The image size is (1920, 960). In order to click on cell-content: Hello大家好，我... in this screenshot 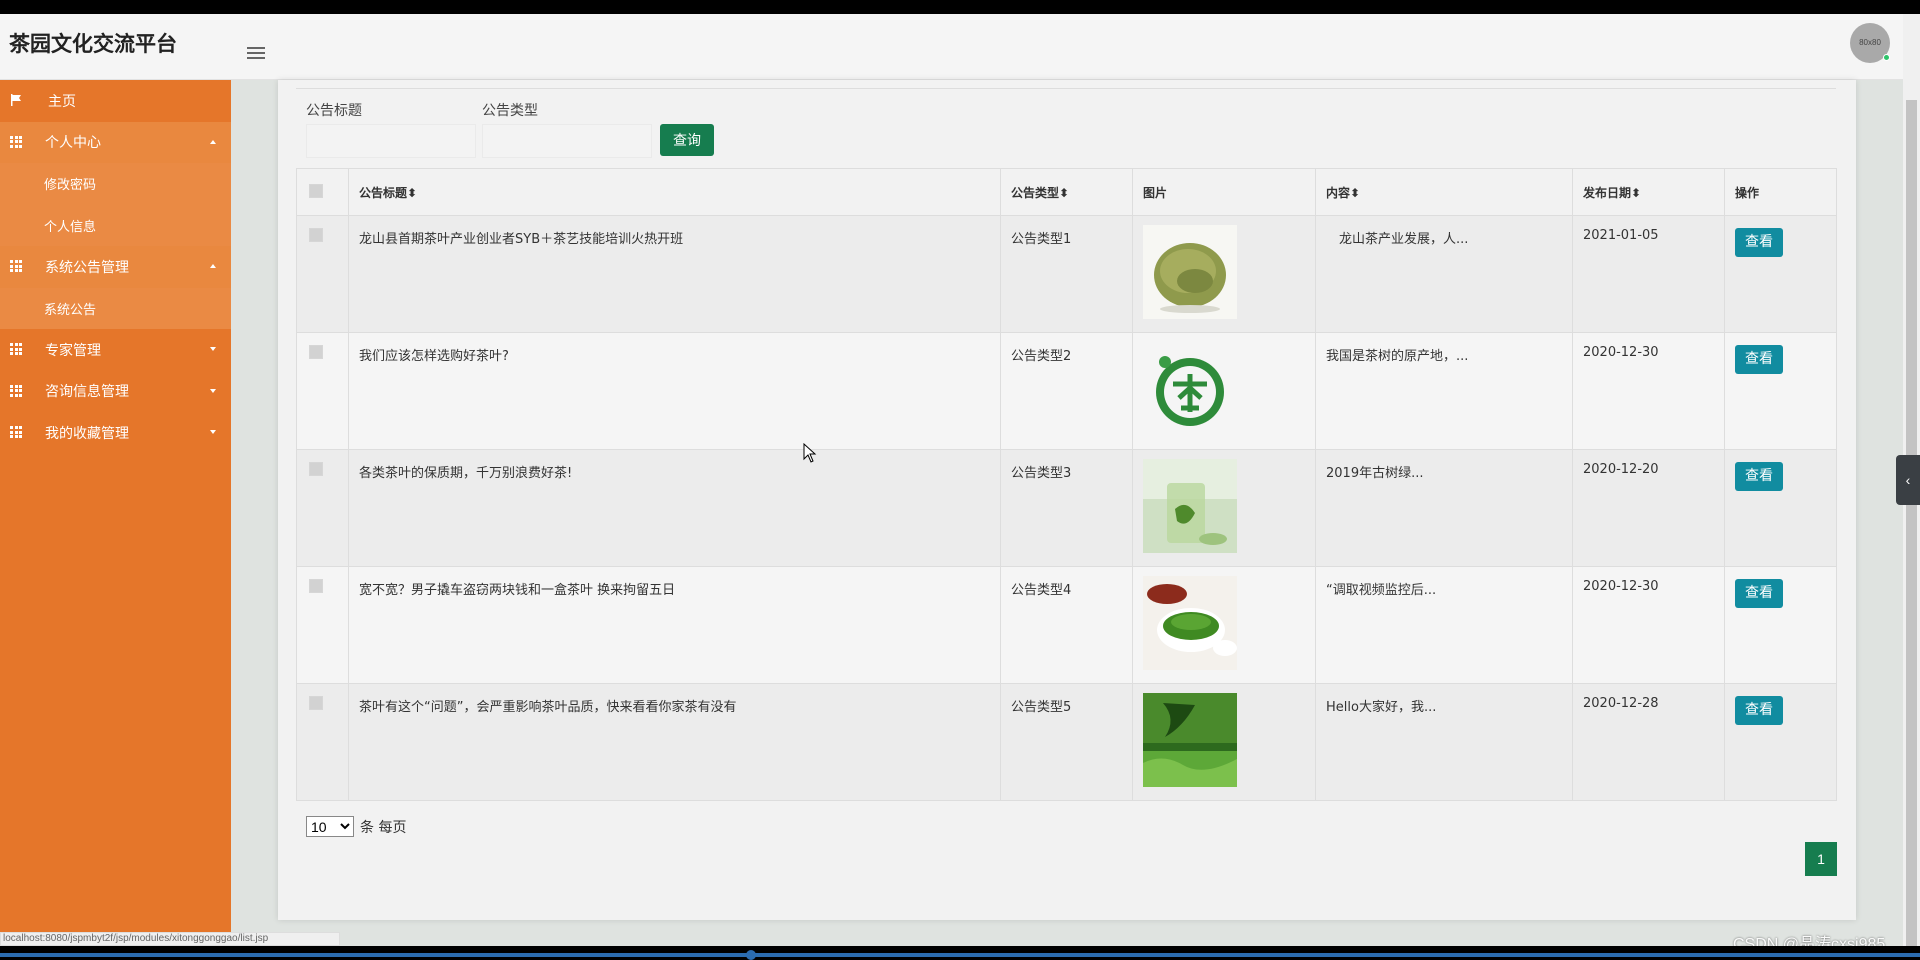, I will do `click(1444, 742)`.